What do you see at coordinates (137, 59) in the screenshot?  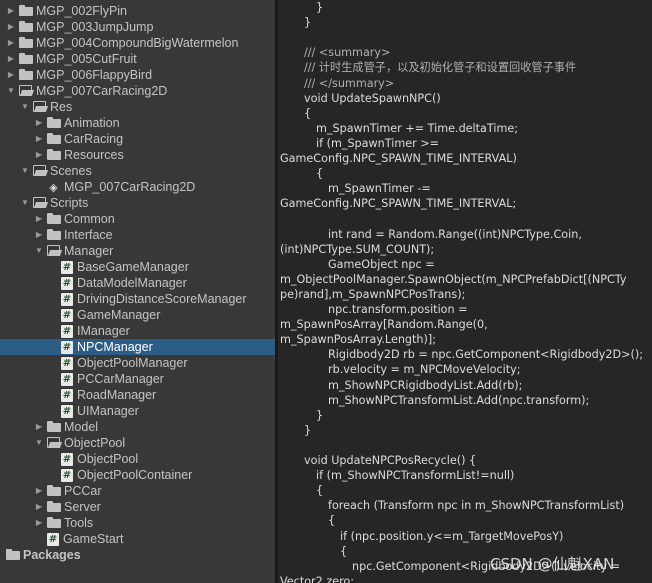 I see `tree-folder-item: ▶ MGP_005CutFruit` at bounding box center [137, 59].